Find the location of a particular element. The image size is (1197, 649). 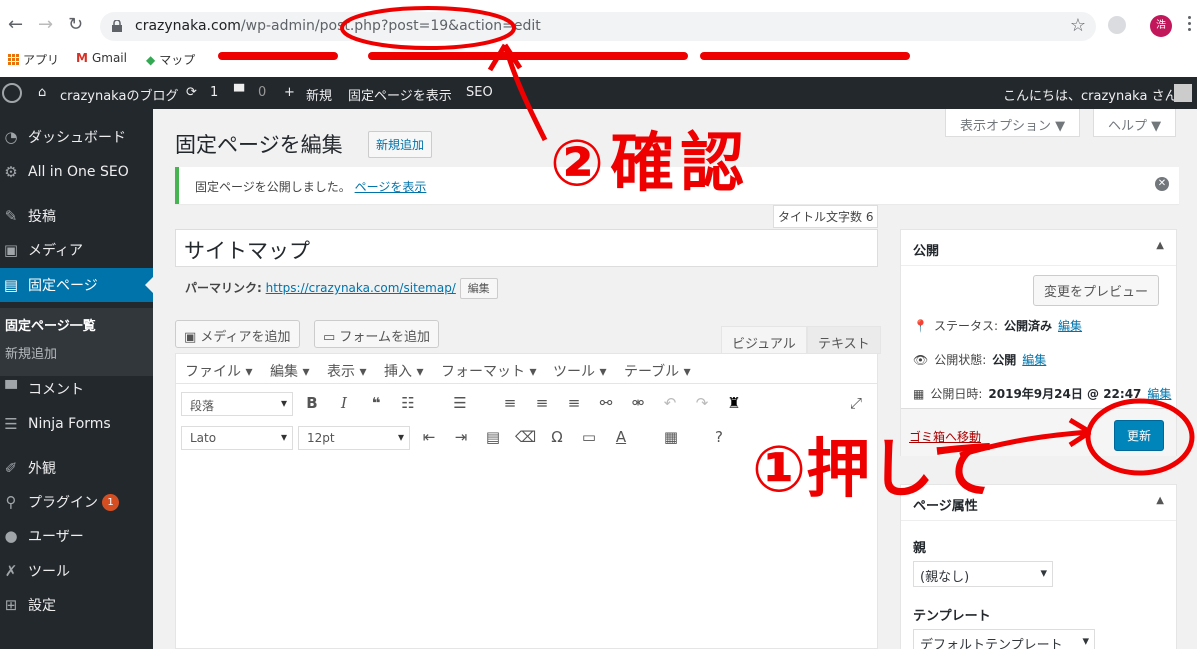

update-button: 更新 is located at coordinates (1138, 435).